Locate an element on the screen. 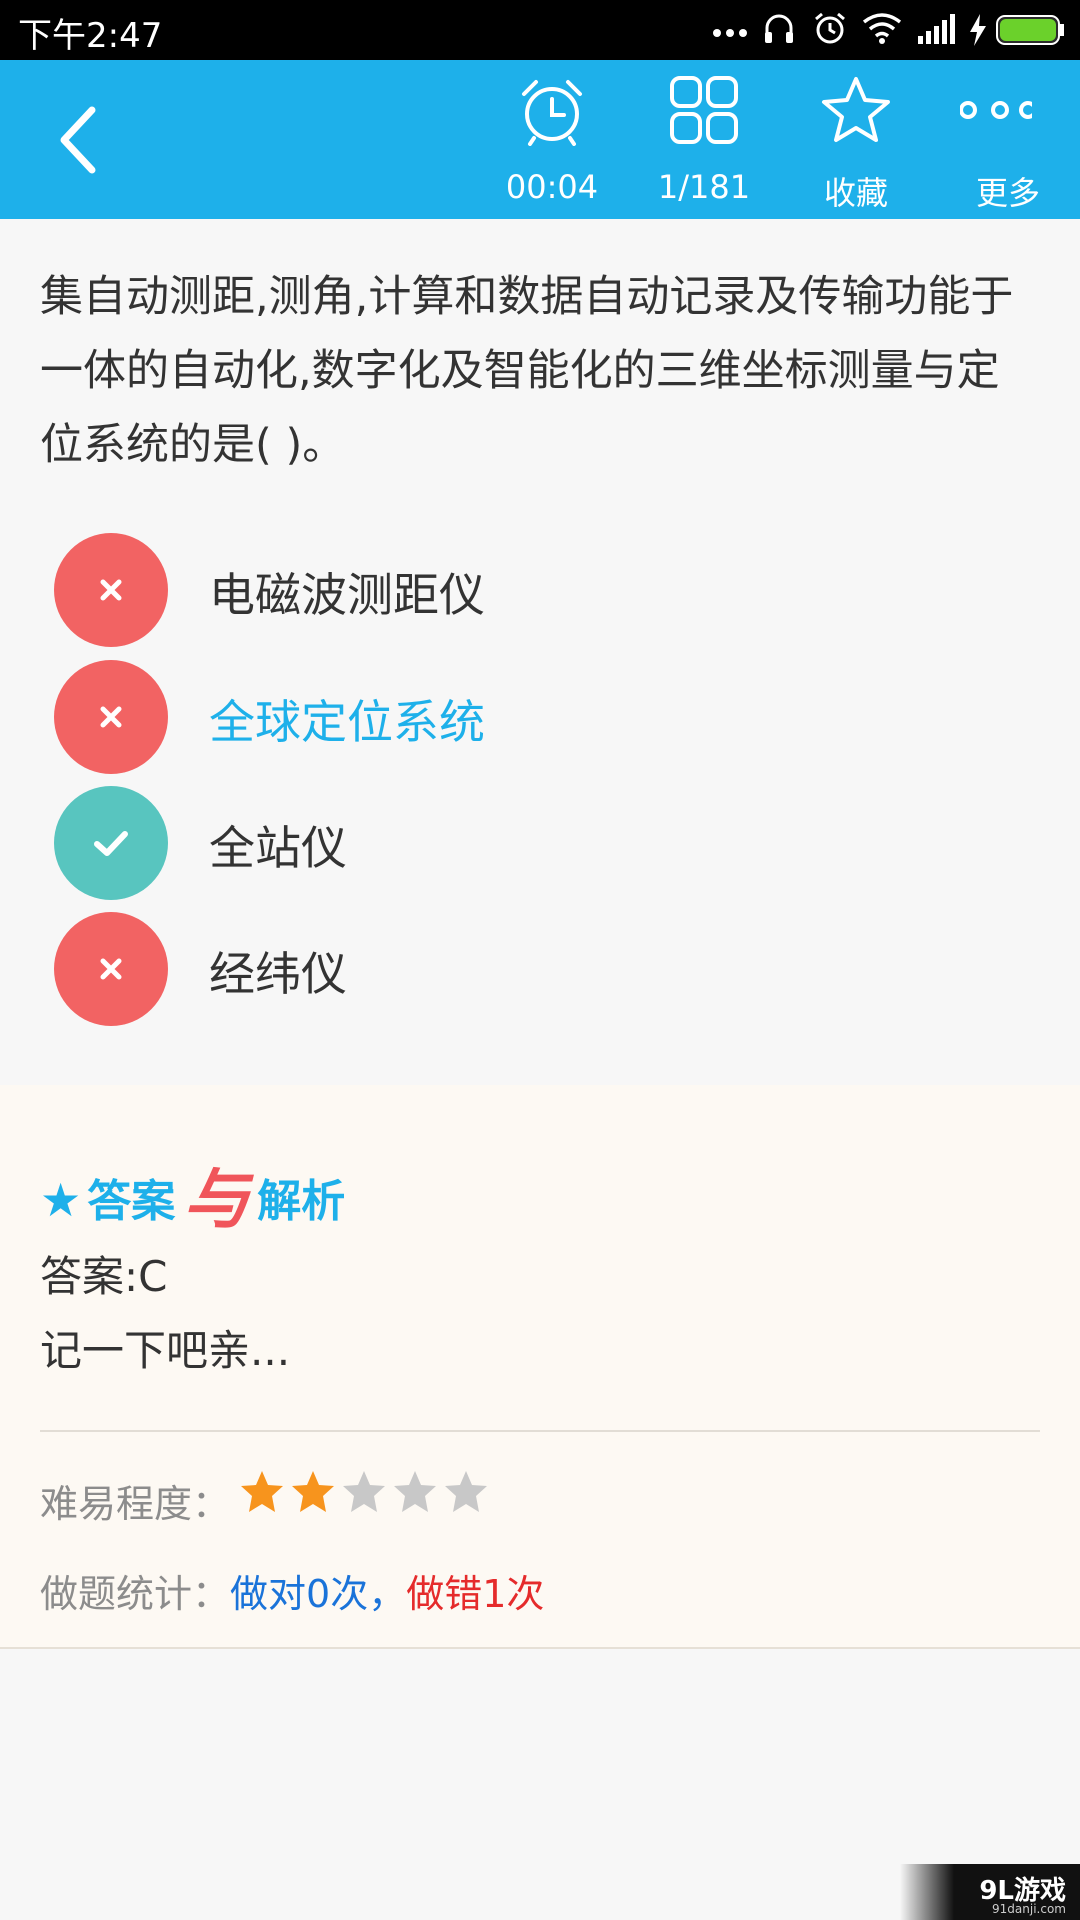 The width and height of the screenshot is (1080, 1920). divider is located at coordinates (540, 1431).